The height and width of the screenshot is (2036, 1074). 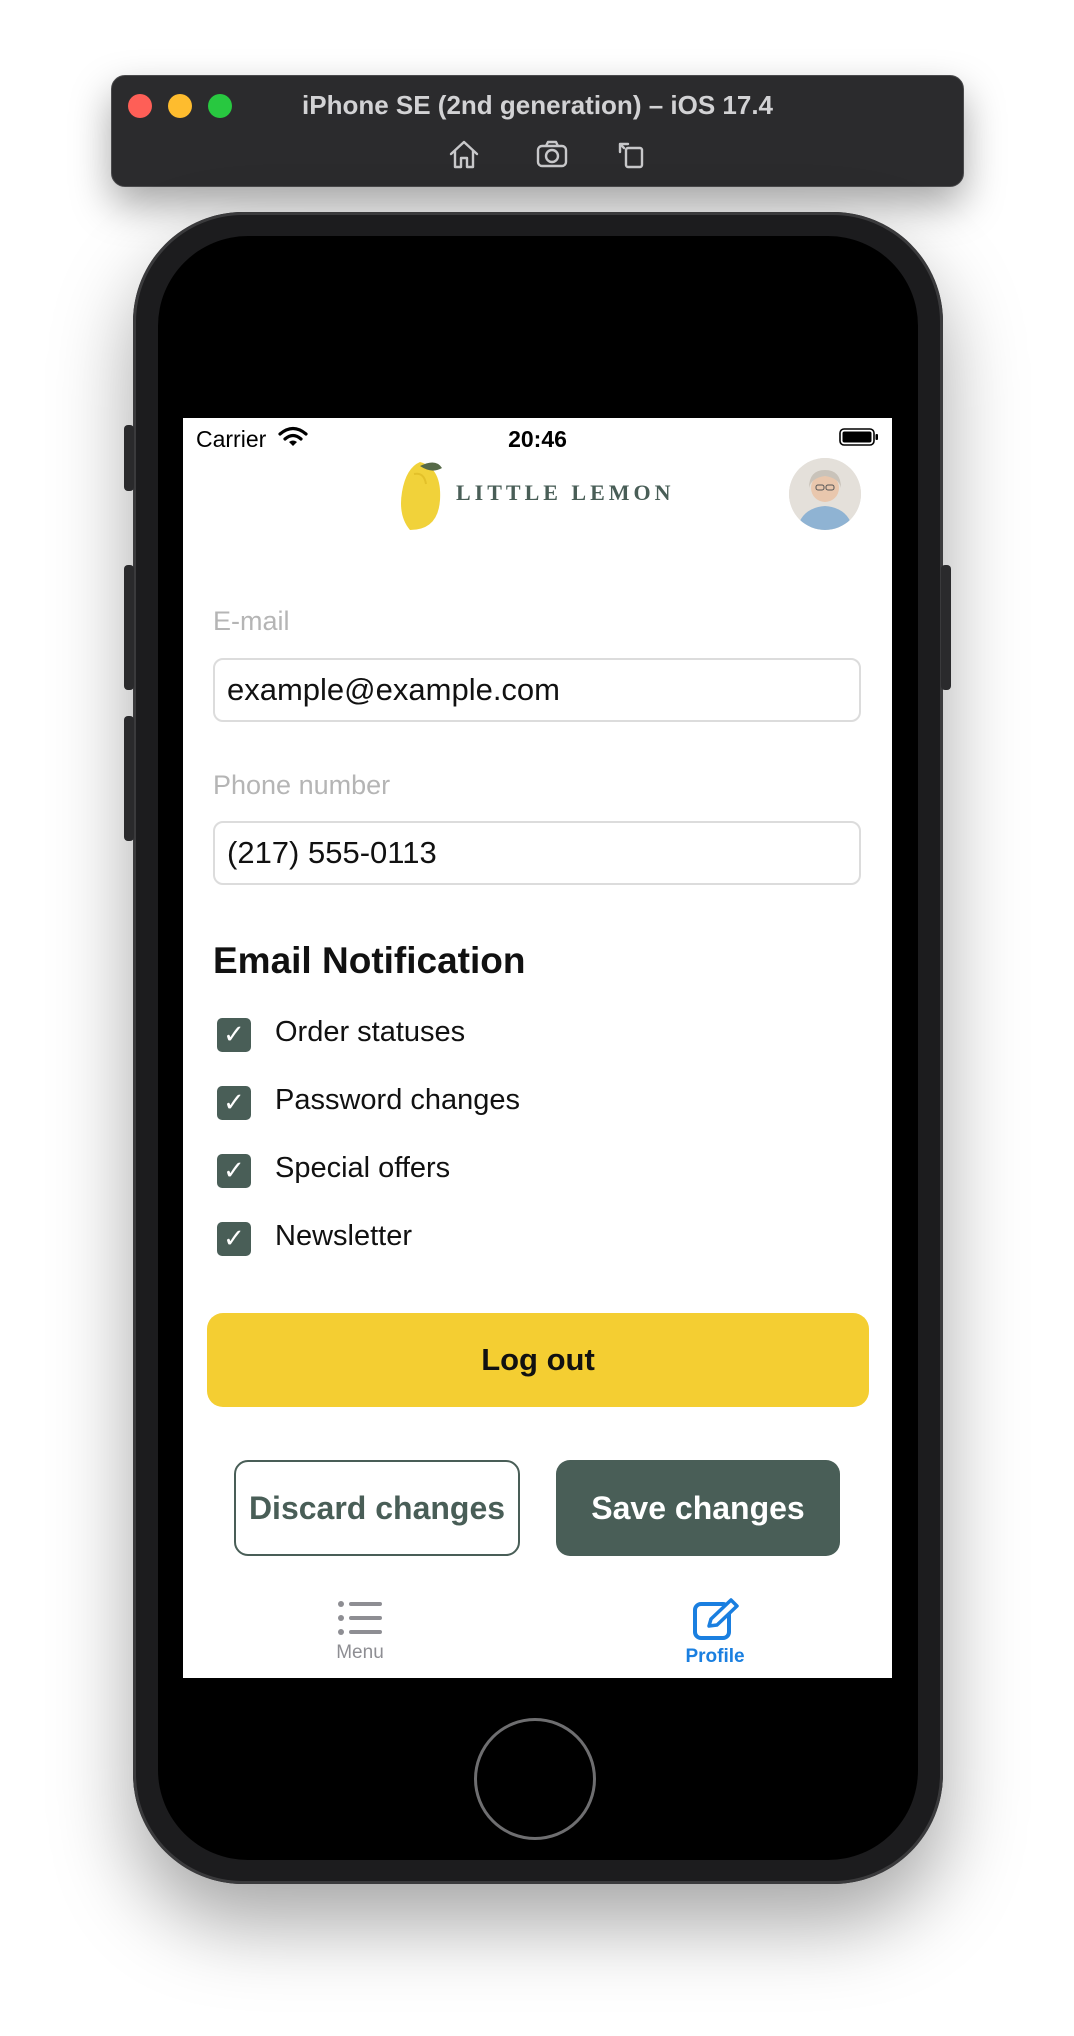 What do you see at coordinates (464, 154) in the screenshot?
I see `home-icon` at bounding box center [464, 154].